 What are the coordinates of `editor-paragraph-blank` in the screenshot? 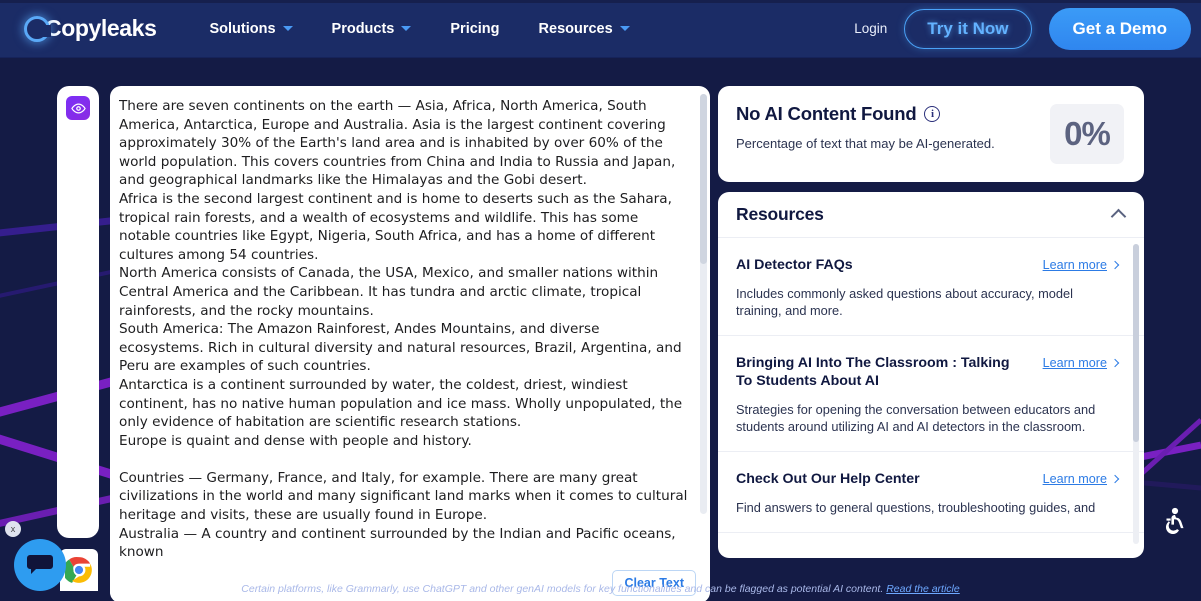 It's located at (403, 459).